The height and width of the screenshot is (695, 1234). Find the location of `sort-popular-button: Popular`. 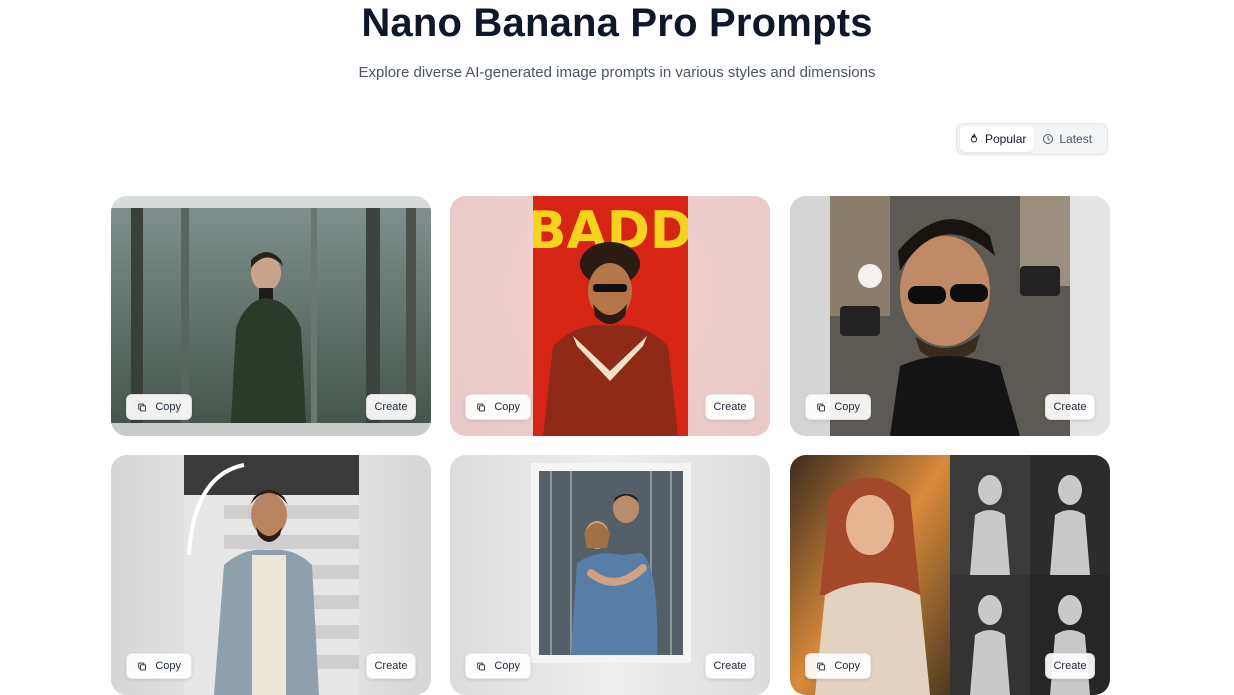

sort-popular-button: Popular is located at coordinates (997, 139).